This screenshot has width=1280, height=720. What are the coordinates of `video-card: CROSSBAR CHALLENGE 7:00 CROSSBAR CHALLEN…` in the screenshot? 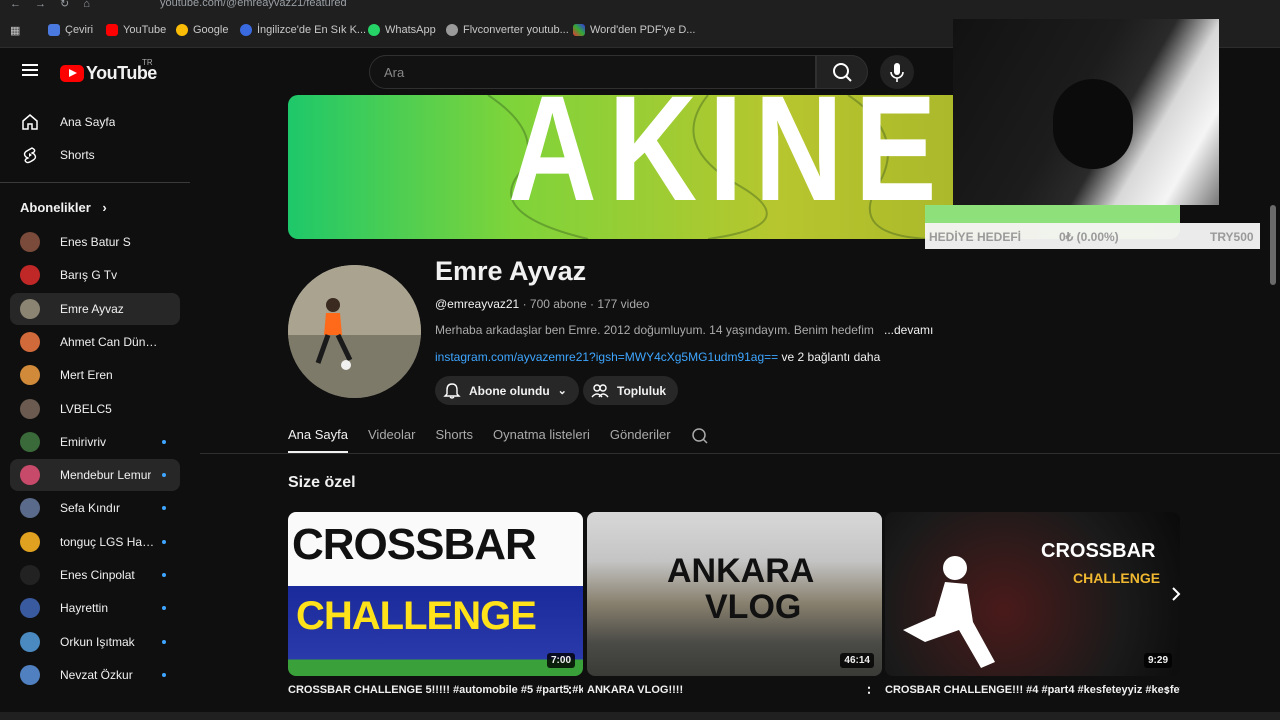 It's located at (435, 604).